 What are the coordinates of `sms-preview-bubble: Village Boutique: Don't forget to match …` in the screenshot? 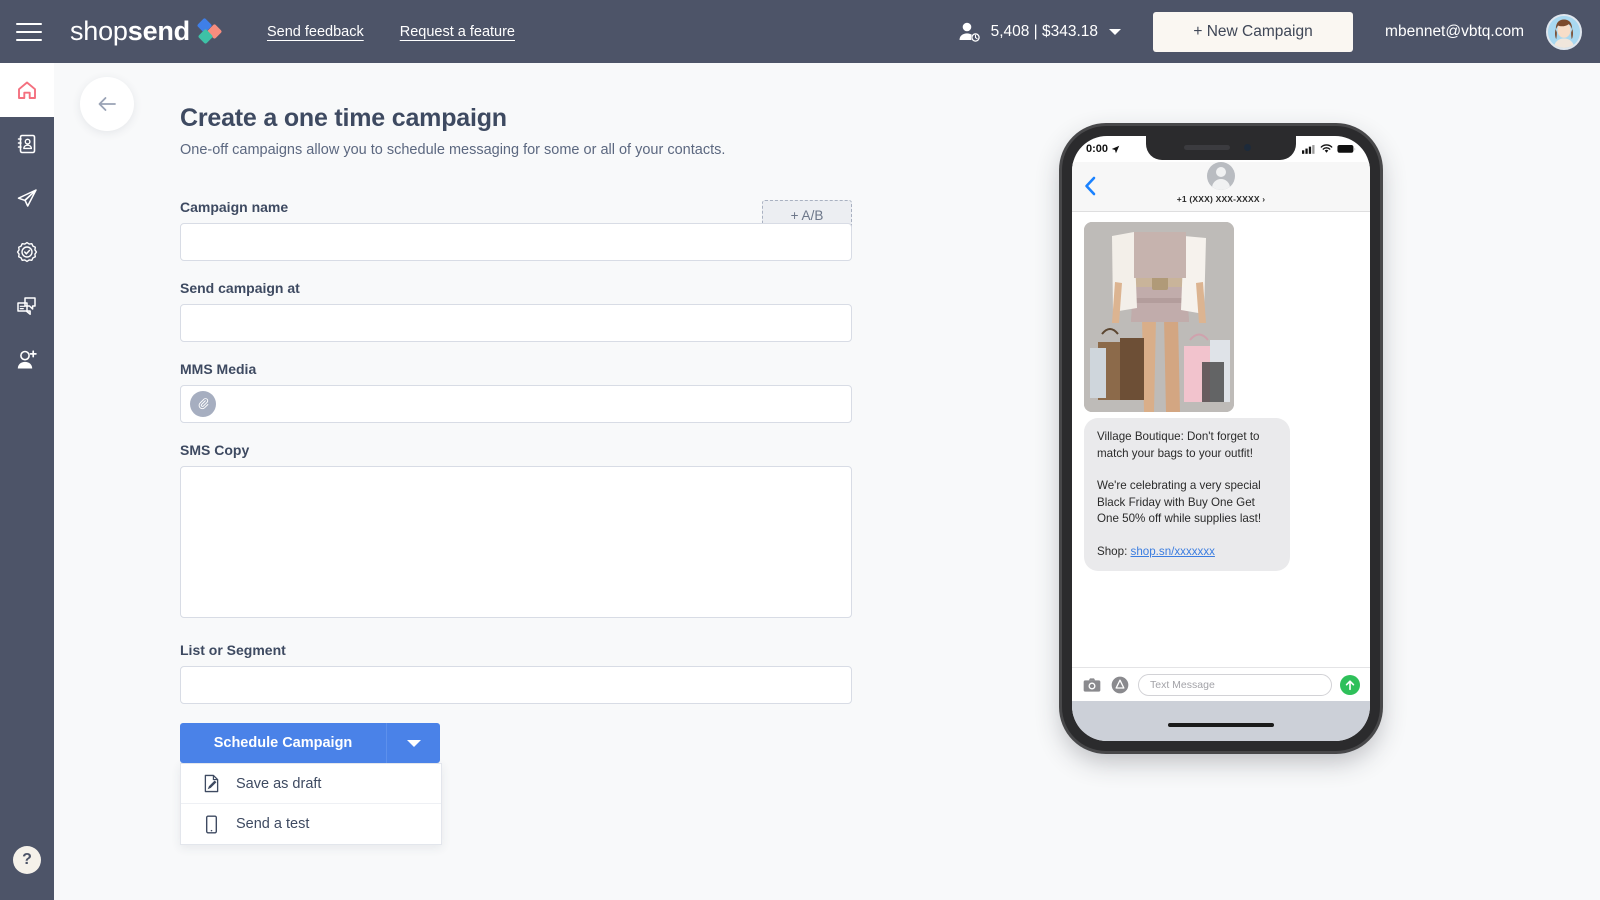 It's located at (1187, 494).